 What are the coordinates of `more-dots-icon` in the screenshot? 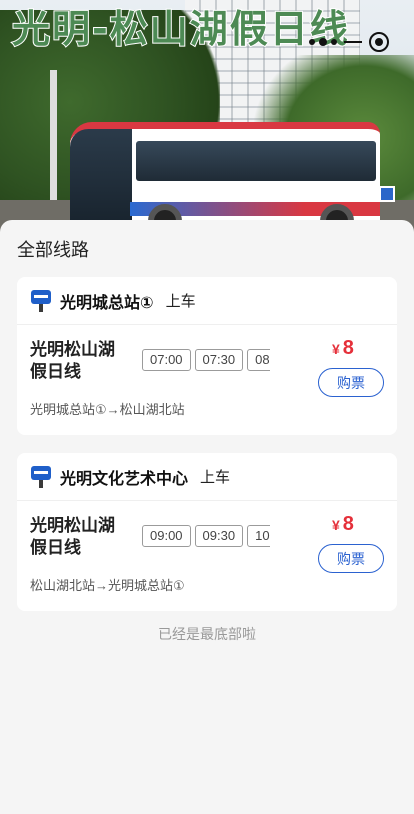 It's located at (323, 42).